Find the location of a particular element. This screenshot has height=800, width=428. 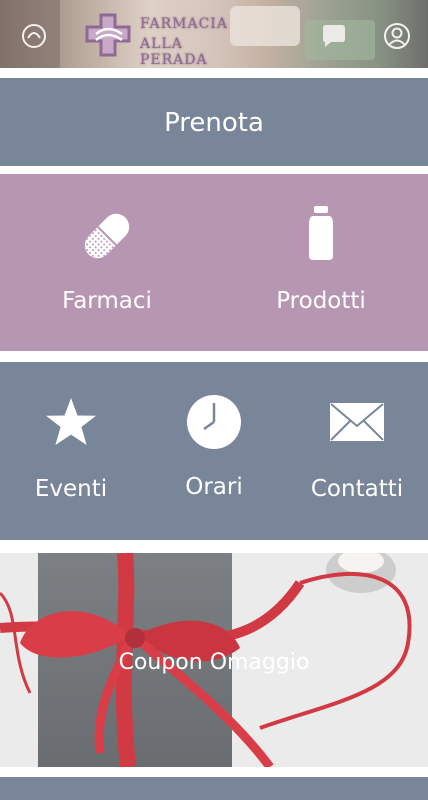

orari-label: Orari is located at coordinates (214, 487).